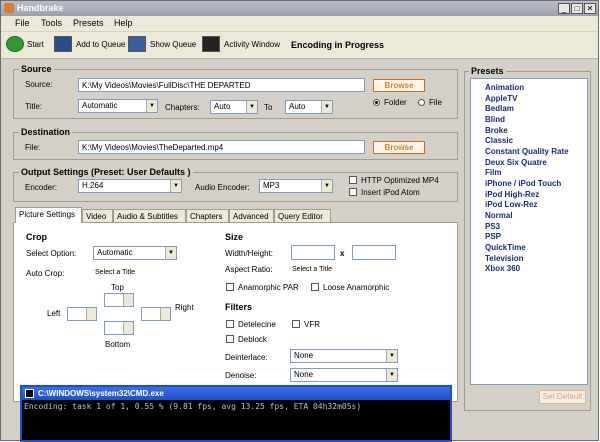  I want to click on preset-item: iPod Low-Rez, so click(511, 204).